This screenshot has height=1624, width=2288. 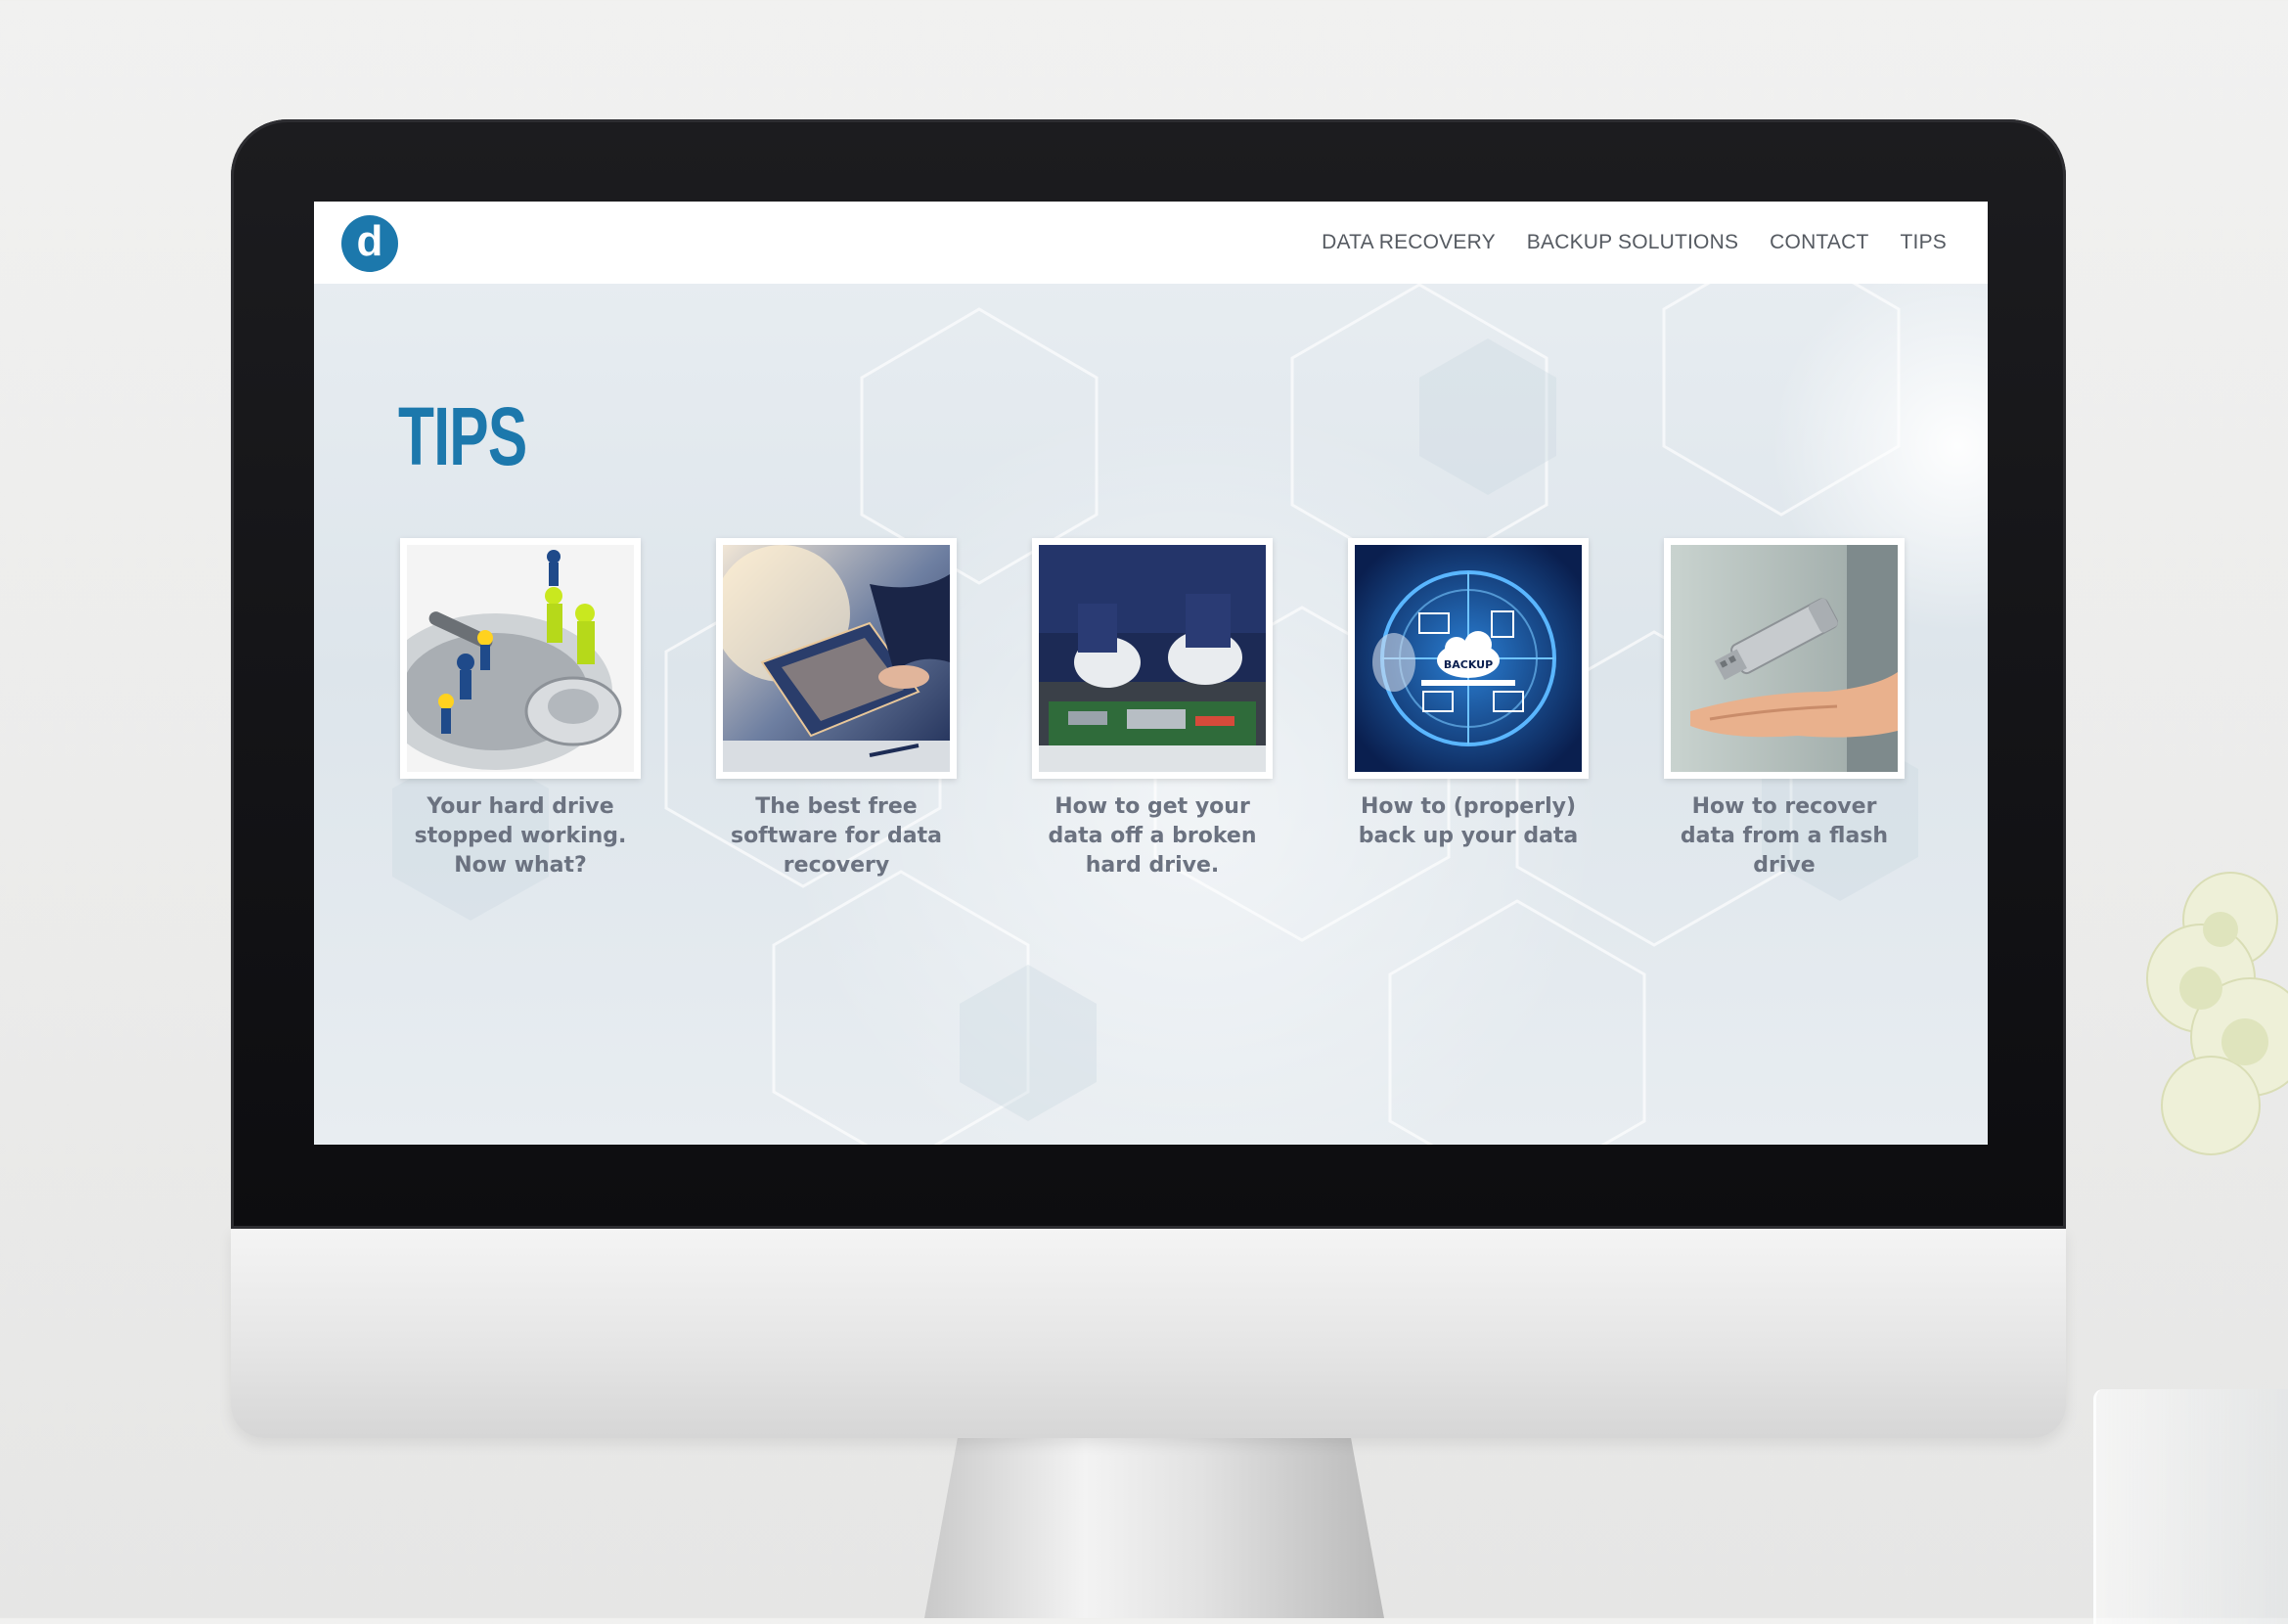 I want to click on hard-drive-workers-image, so click(x=520, y=658).